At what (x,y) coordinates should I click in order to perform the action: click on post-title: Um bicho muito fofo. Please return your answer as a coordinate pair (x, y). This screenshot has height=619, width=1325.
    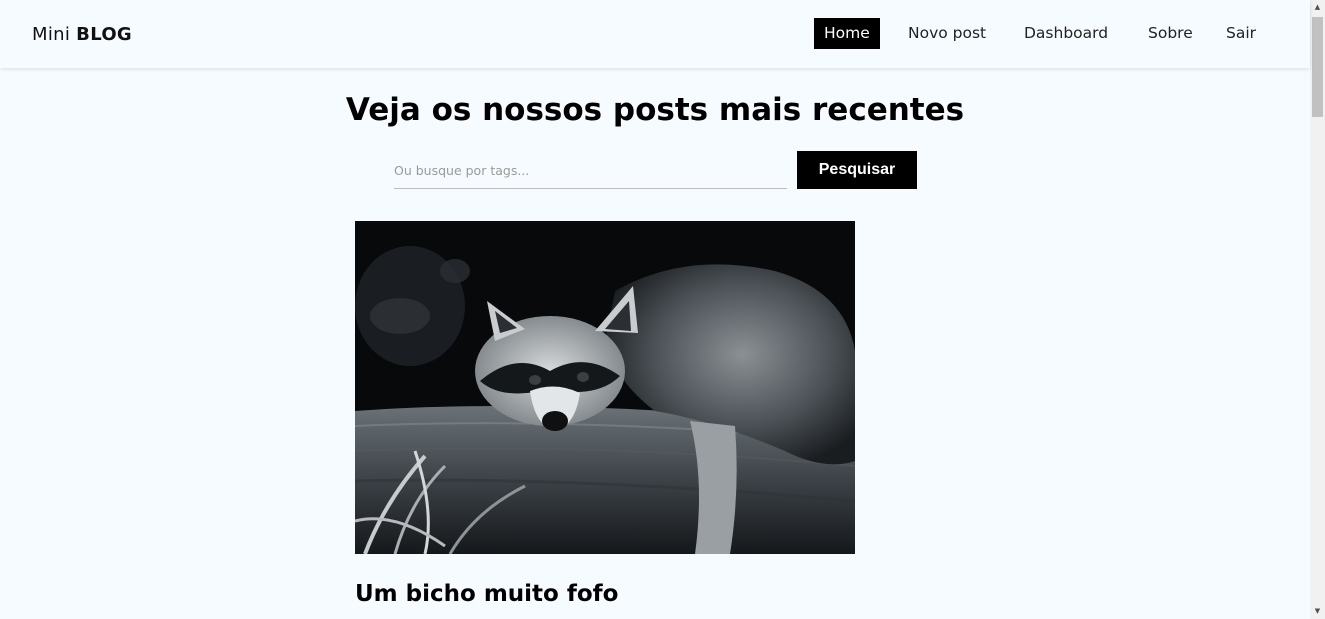
    Looking at the image, I should click on (605, 594).